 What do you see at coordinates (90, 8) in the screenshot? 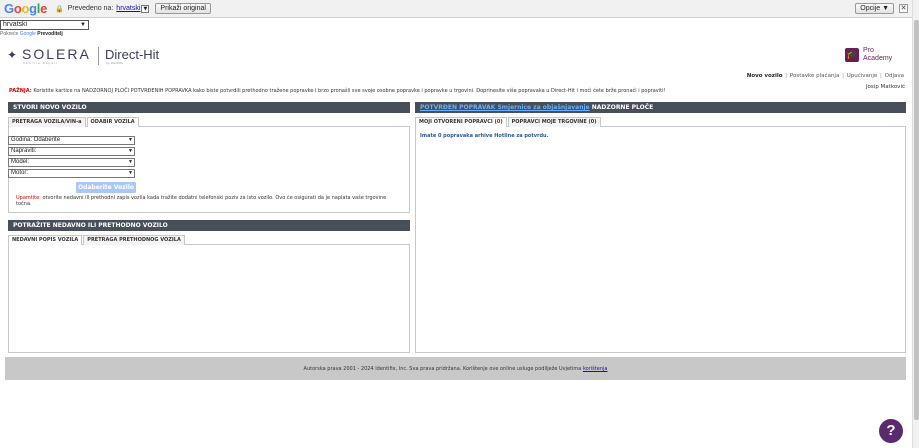
I see `translated-to-label: Prevedeno na:` at bounding box center [90, 8].